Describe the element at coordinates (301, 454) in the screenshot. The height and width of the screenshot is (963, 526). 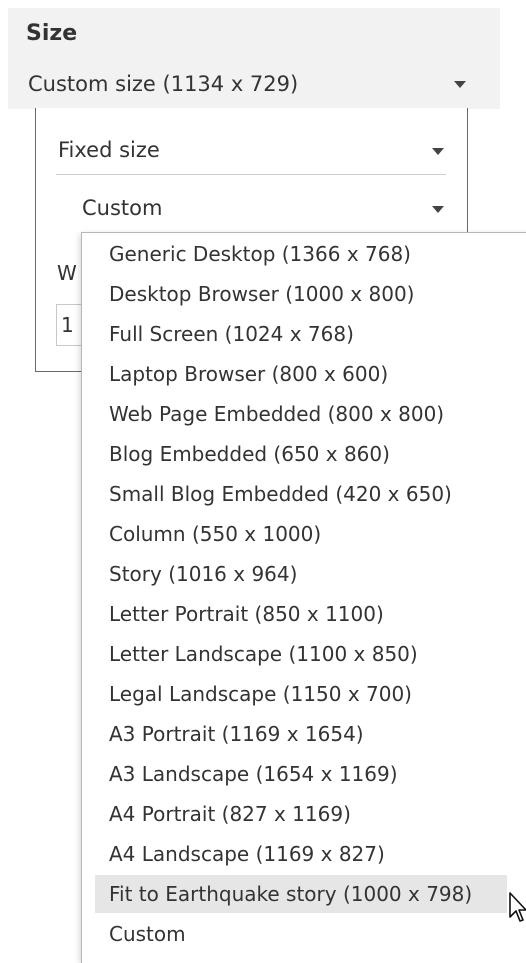
I see `menu-item: Blog Embedded (650 x 860)` at that location.